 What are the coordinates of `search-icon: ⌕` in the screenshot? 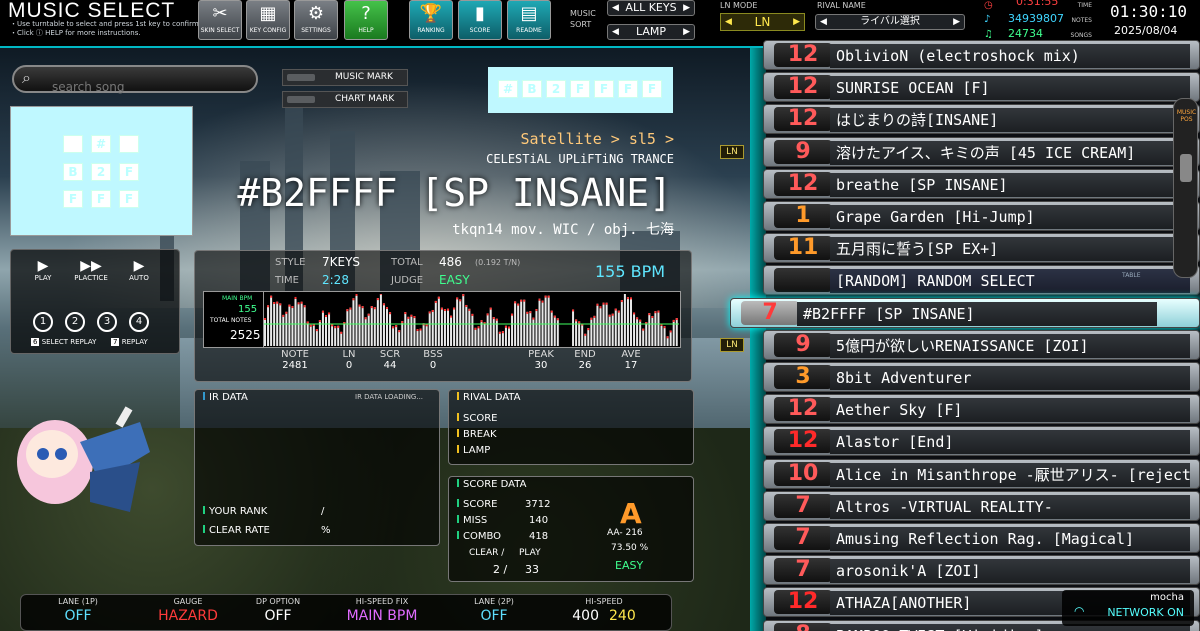 It's located at (26, 77).